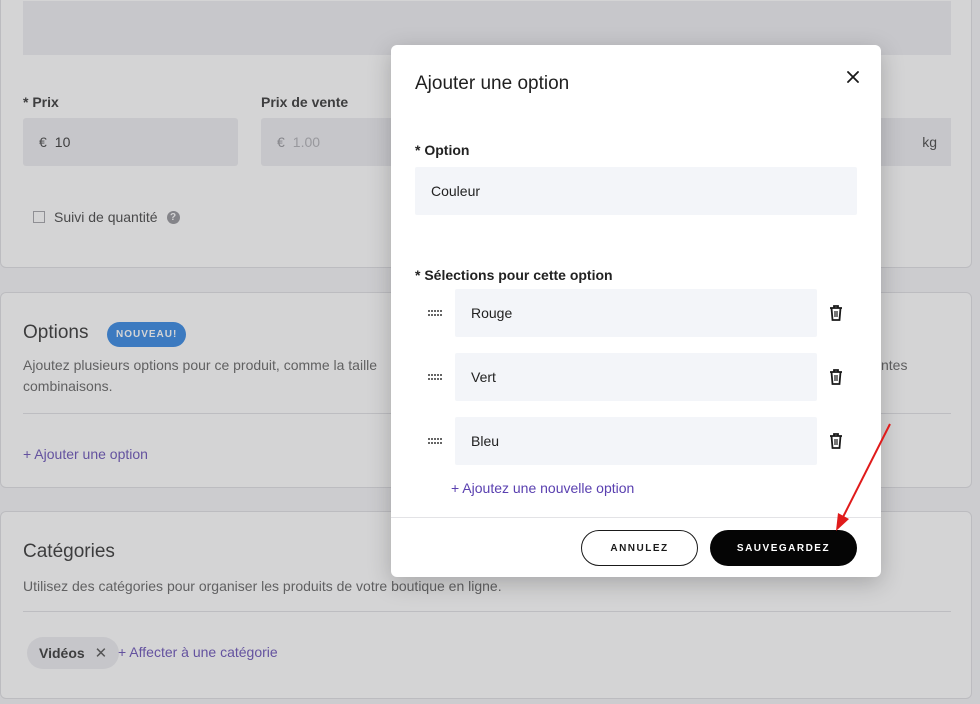 This screenshot has height=704, width=980. I want to click on close-button, so click(853, 77).